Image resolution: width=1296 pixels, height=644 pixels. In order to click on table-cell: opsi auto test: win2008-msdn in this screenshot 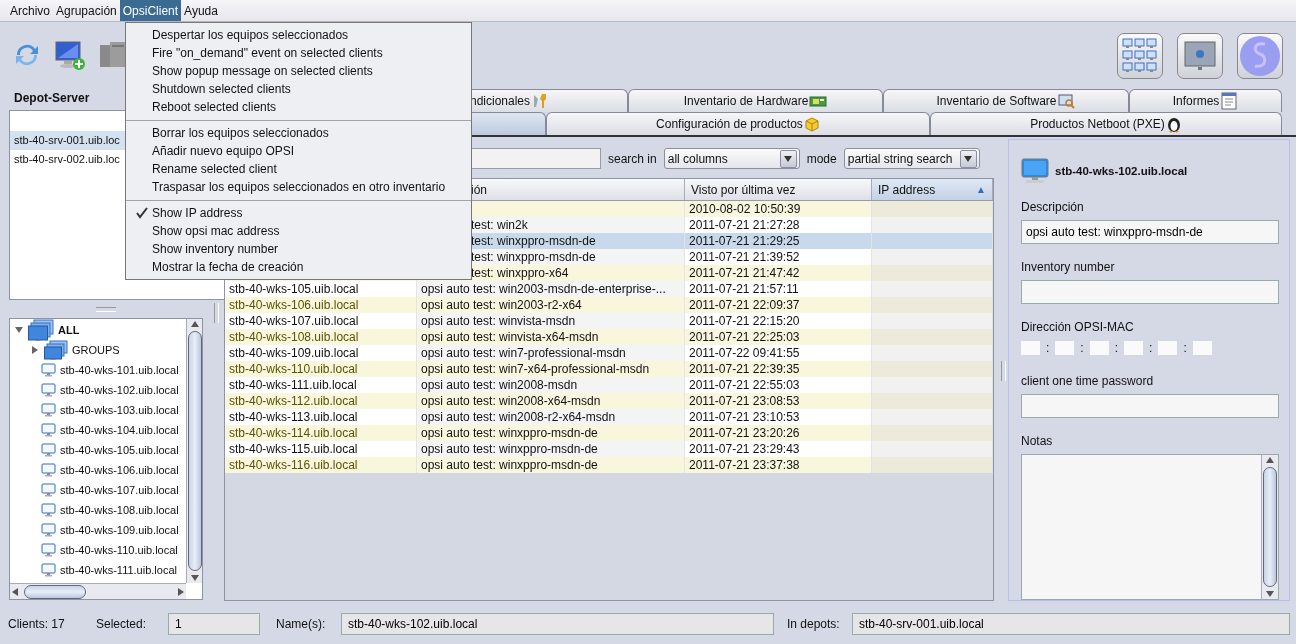, I will do `click(551, 385)`.